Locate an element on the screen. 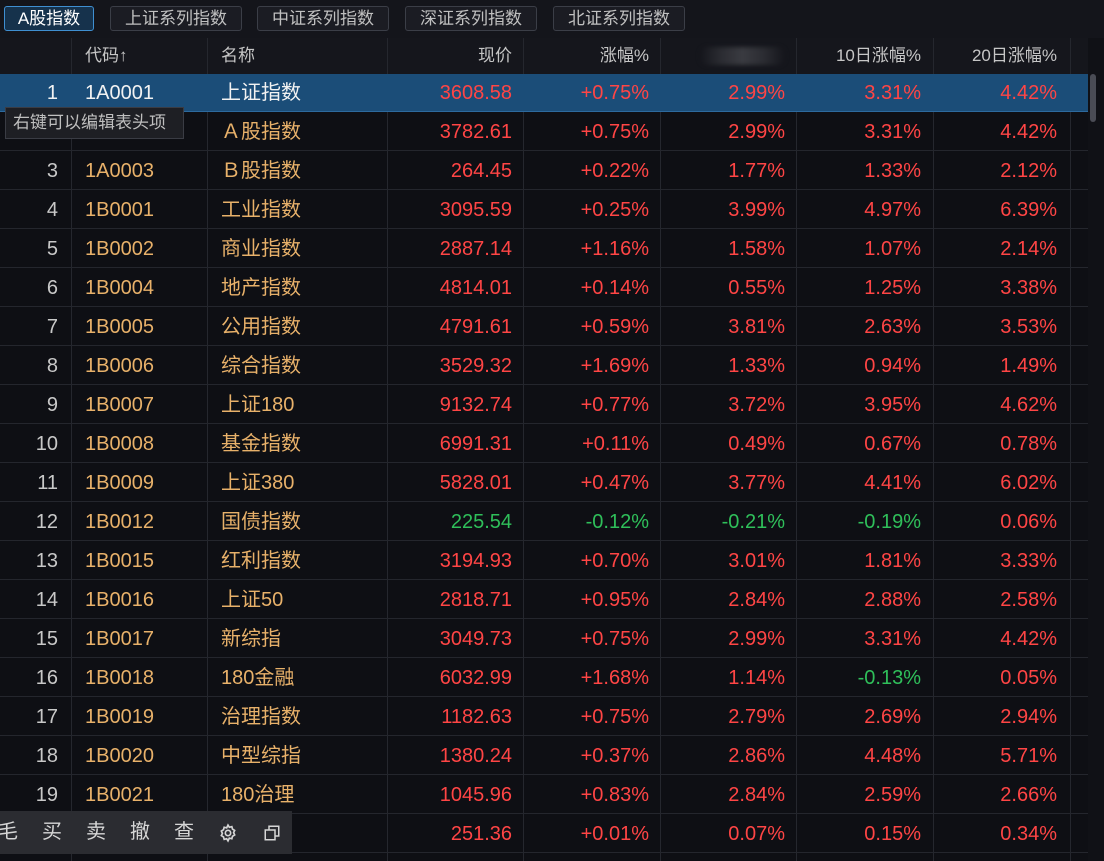 This screenshot has width=1104, height=861. current-price: 2818.71 is located at coordinates (475, 600).